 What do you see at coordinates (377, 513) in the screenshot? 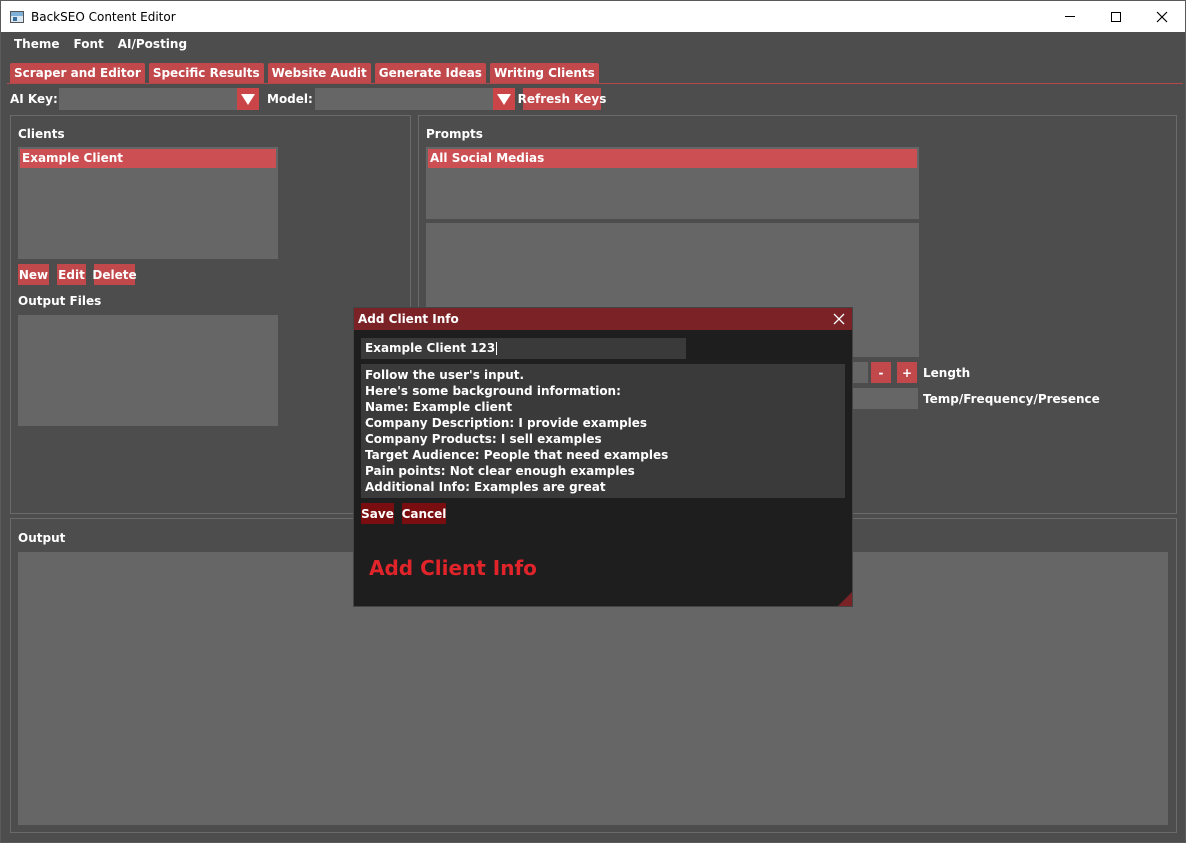
I see `save-button: Save` at bounding box center [377, 513].